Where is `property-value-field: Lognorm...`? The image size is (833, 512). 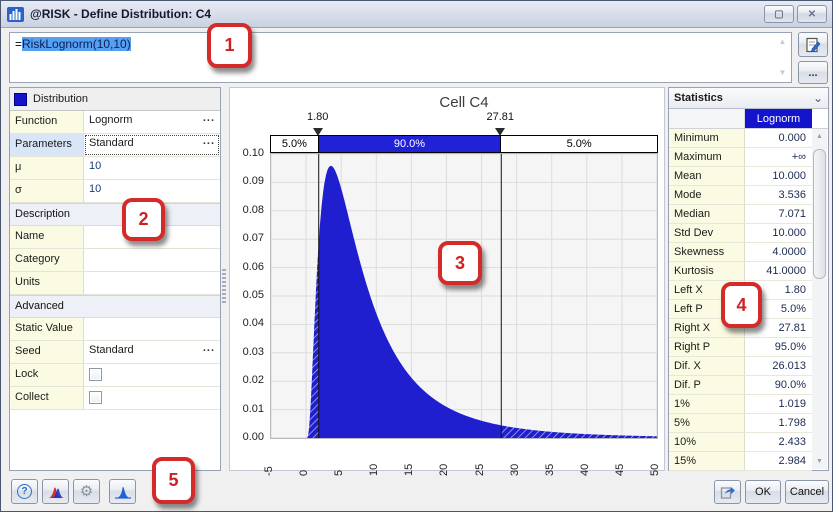 property-value-field: Lognorm... is located at coordinates (152, 122).